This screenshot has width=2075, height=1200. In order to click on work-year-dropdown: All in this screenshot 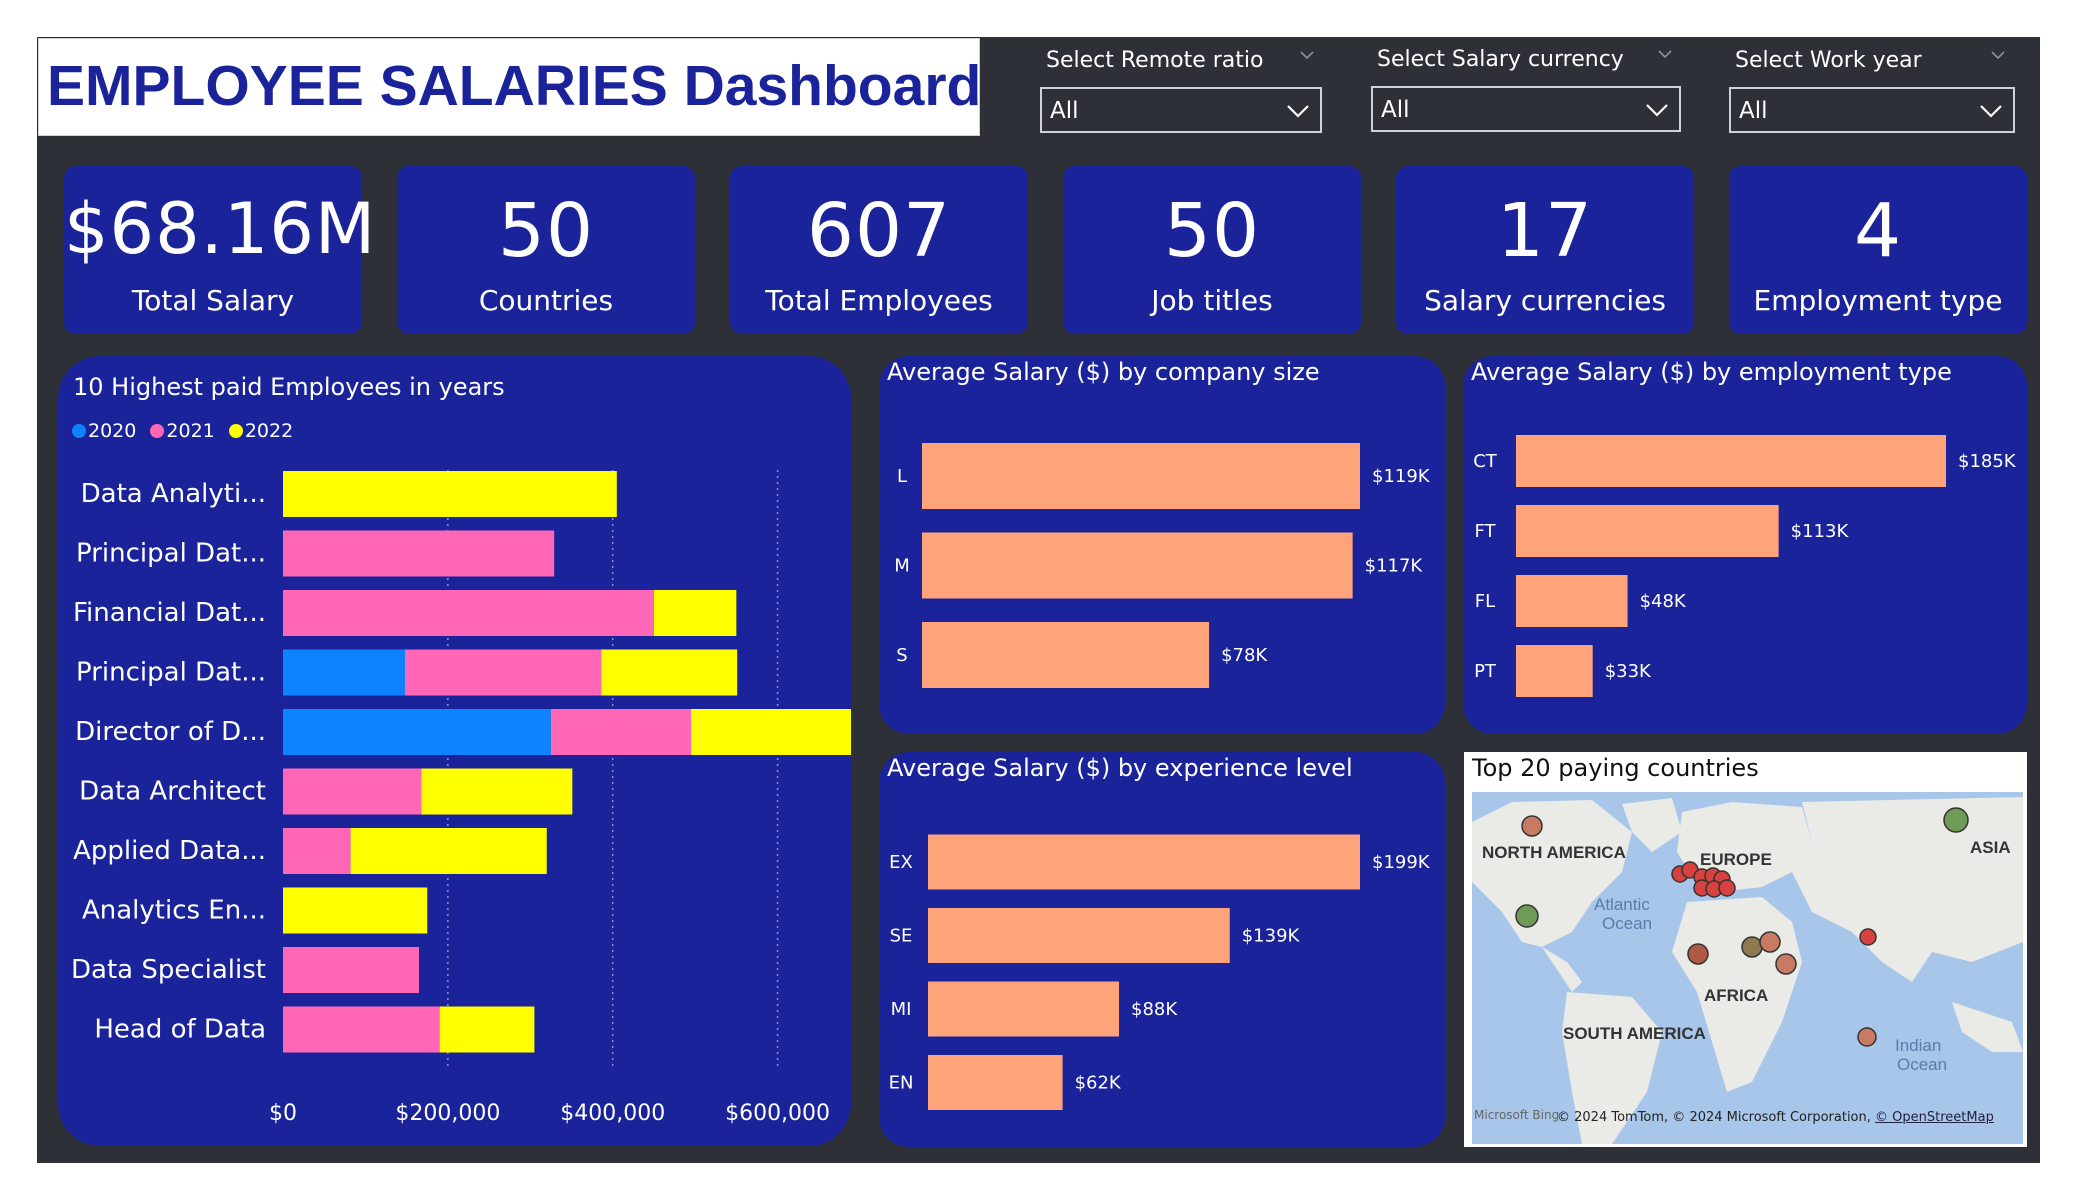, I will do `click(1872, 110)`.